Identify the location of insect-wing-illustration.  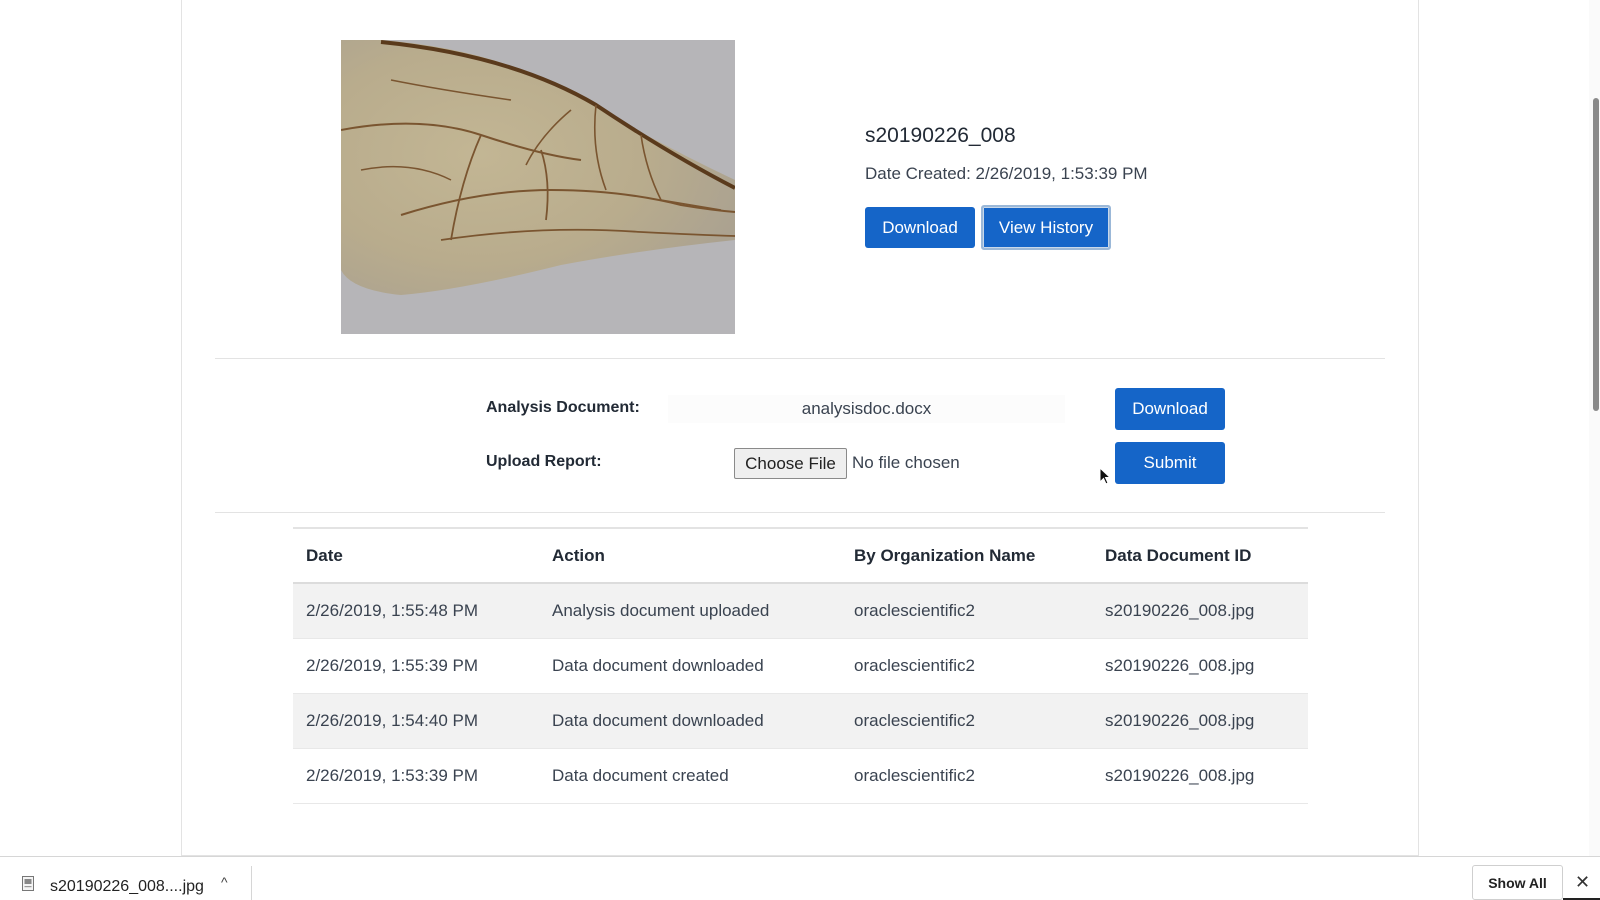
(538, 187).